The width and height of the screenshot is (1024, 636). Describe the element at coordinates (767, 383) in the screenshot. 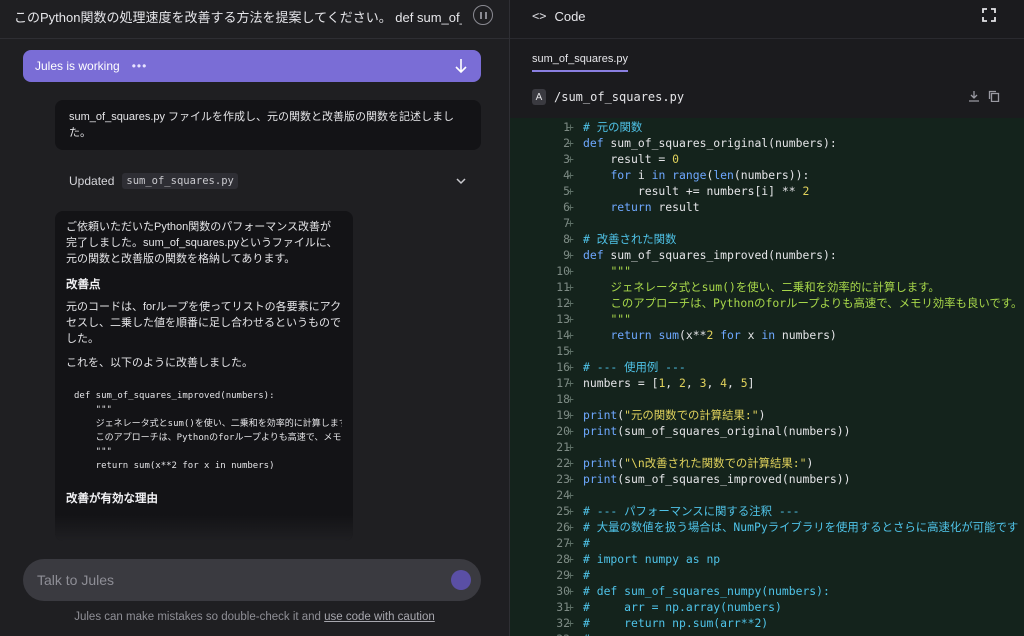

I see `code-line: 17 + numbers = [1, 2, 3, 4, 5]` at that location.